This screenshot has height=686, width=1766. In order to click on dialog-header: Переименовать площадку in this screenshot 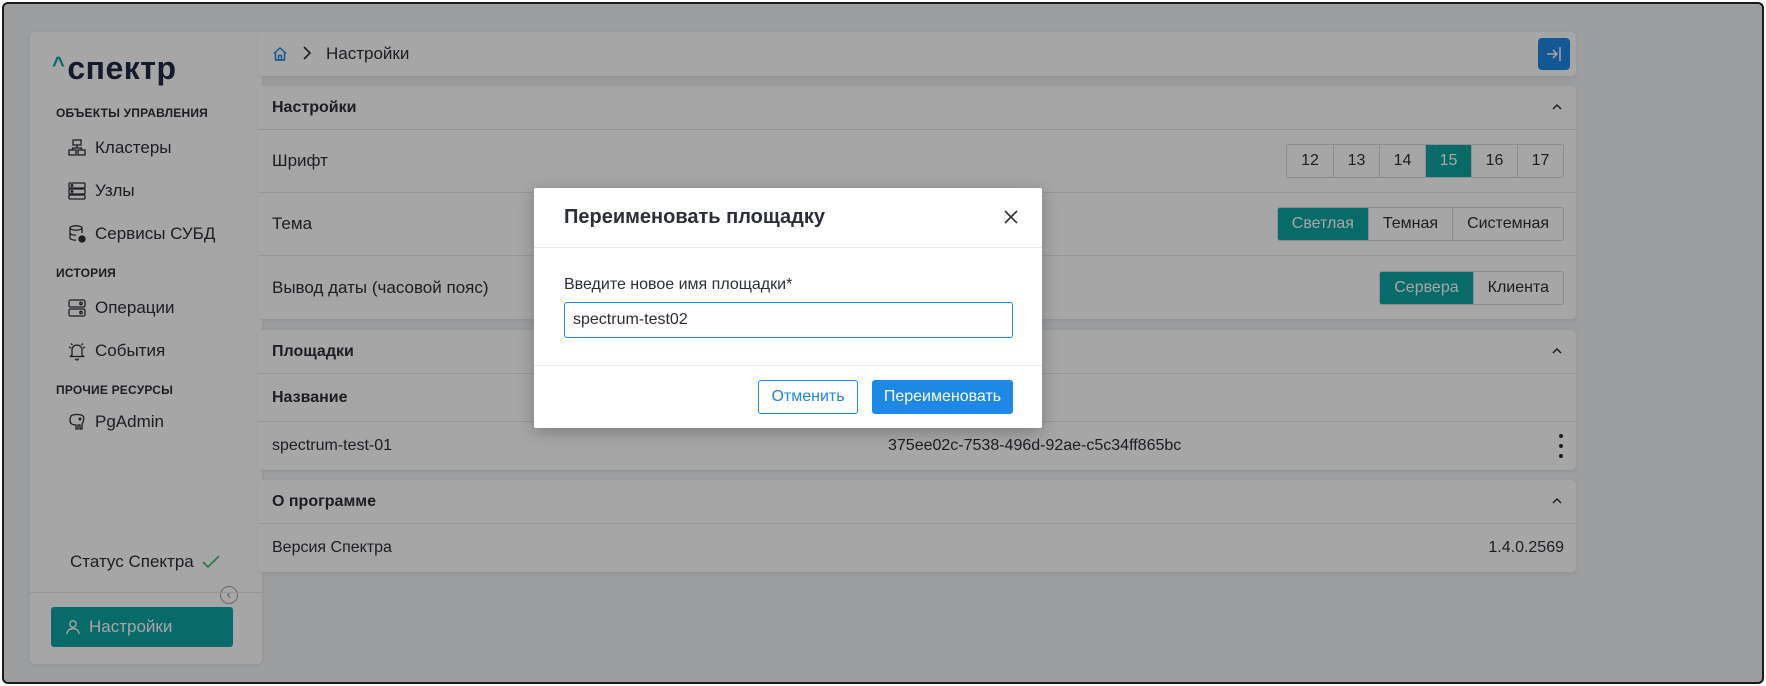, I will do `click(788, 218)`.